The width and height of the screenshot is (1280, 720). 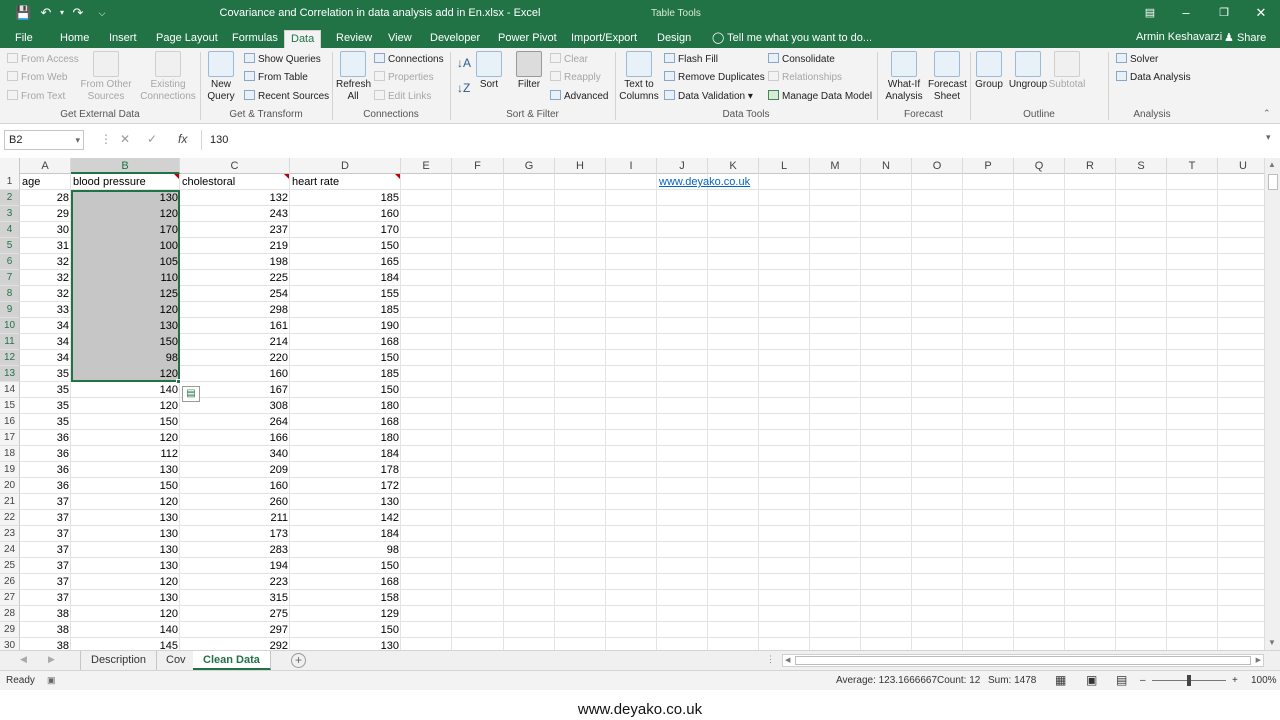 What do you see at coordinates (10, 582) in the screenshot?
I see `row-header: 26` at bounding box center [10, 582].